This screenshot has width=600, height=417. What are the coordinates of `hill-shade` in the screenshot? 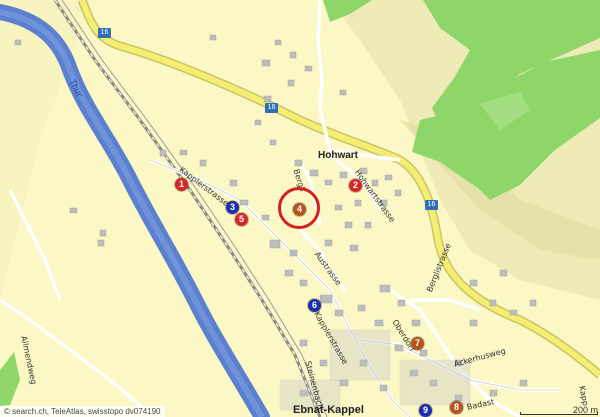 It's located at (45, 150).